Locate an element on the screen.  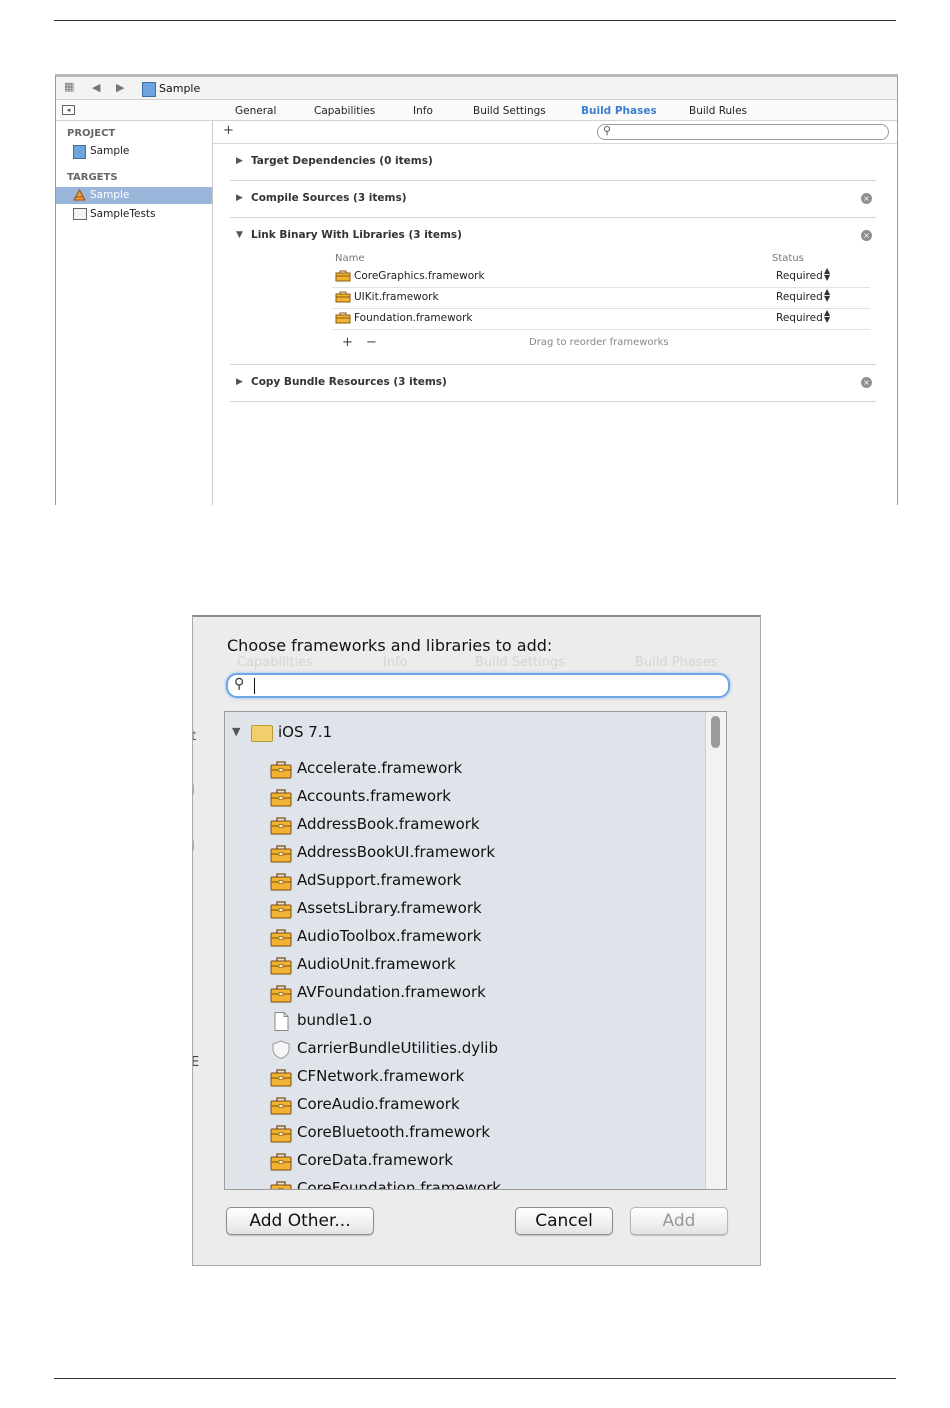
phase-copy-bundle-resources: ▶ Copy Bundle Resources (3 items) × is located at coordinates (553, 389).